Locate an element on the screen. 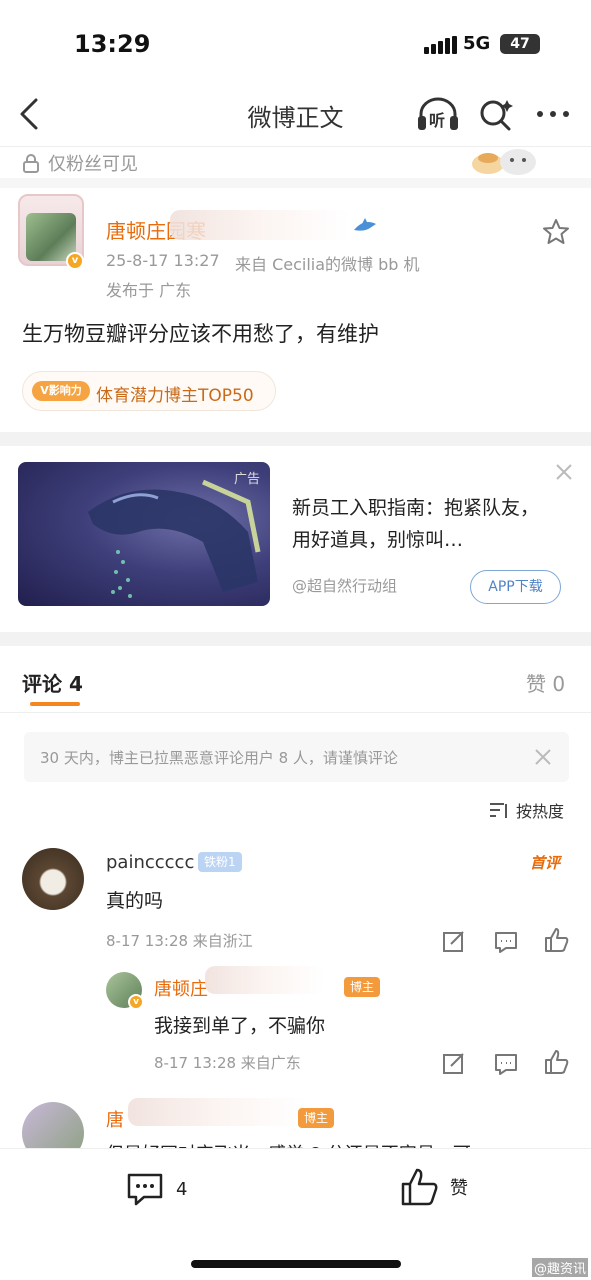  visibility-row: 仅粉丝可见 is located at coordinates (79, 163).